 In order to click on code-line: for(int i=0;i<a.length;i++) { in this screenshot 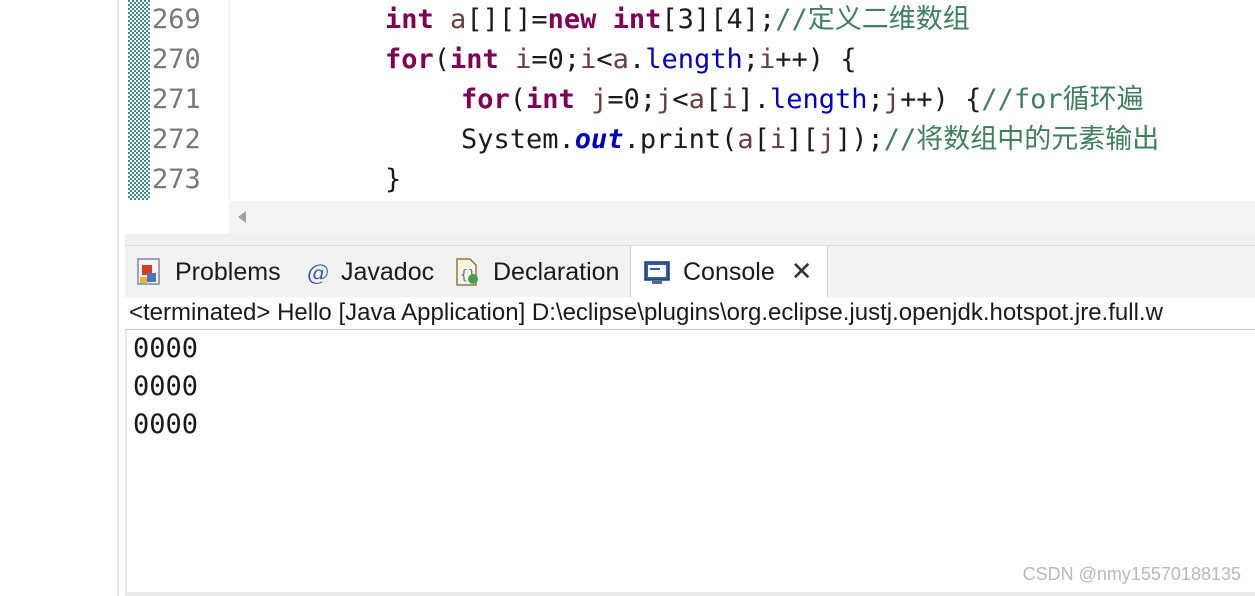, I will do `click(621, 60)`.